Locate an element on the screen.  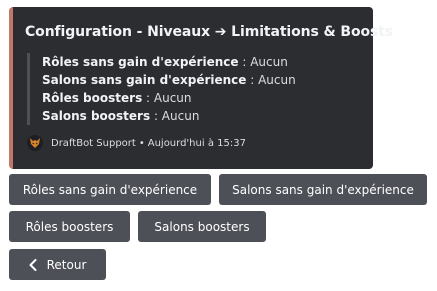
button-label: Salons sans gain d'expérience is located at coordinates (323, 189).